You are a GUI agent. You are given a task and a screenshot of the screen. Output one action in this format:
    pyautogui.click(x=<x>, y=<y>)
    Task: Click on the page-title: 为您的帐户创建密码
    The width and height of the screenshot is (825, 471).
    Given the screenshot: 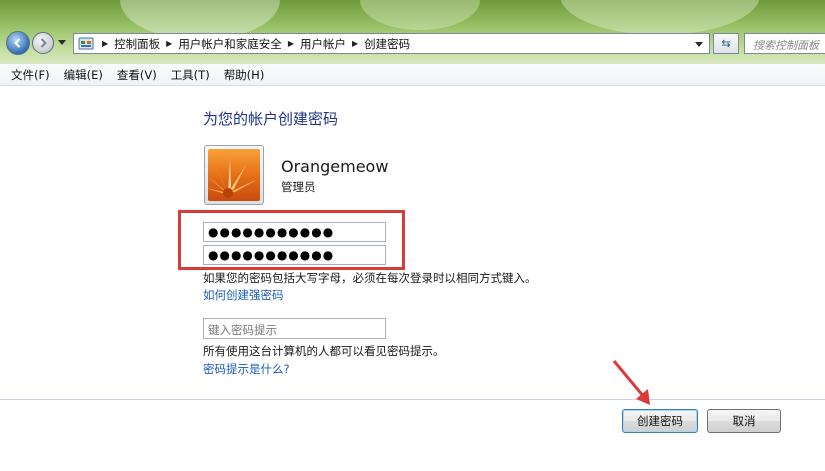 What is the action you would take?
    pyautogui.click(x=271, y=119)
    